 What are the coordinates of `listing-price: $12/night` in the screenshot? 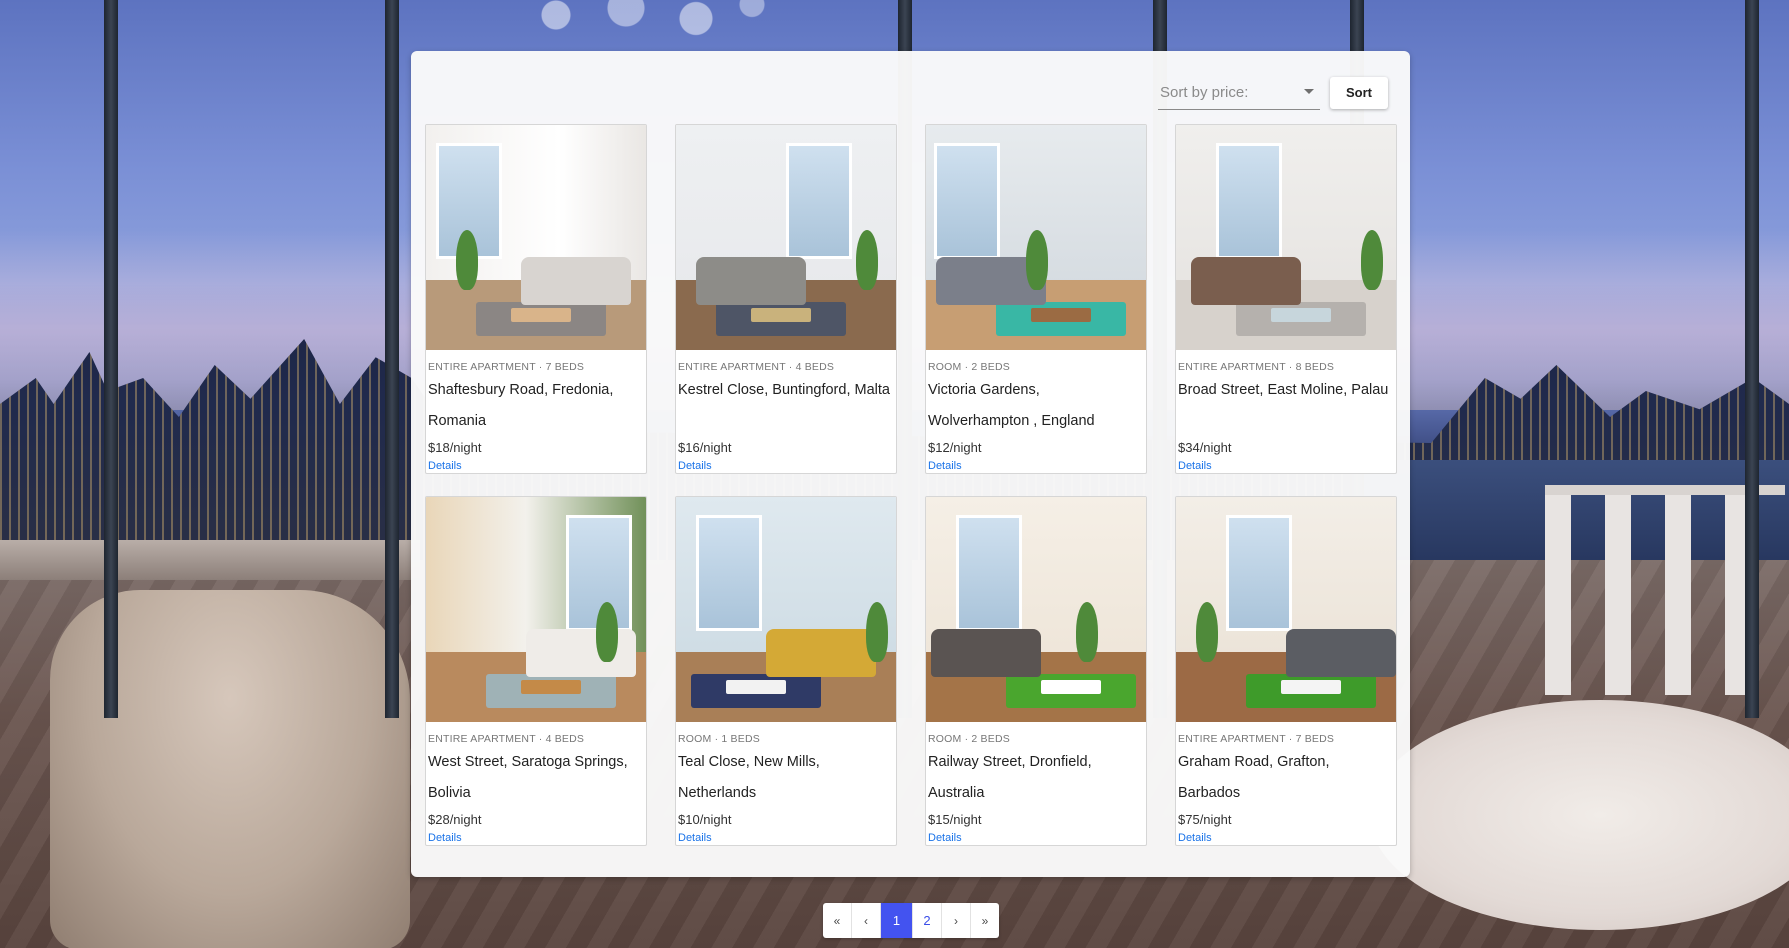 It's located at (955, 447).